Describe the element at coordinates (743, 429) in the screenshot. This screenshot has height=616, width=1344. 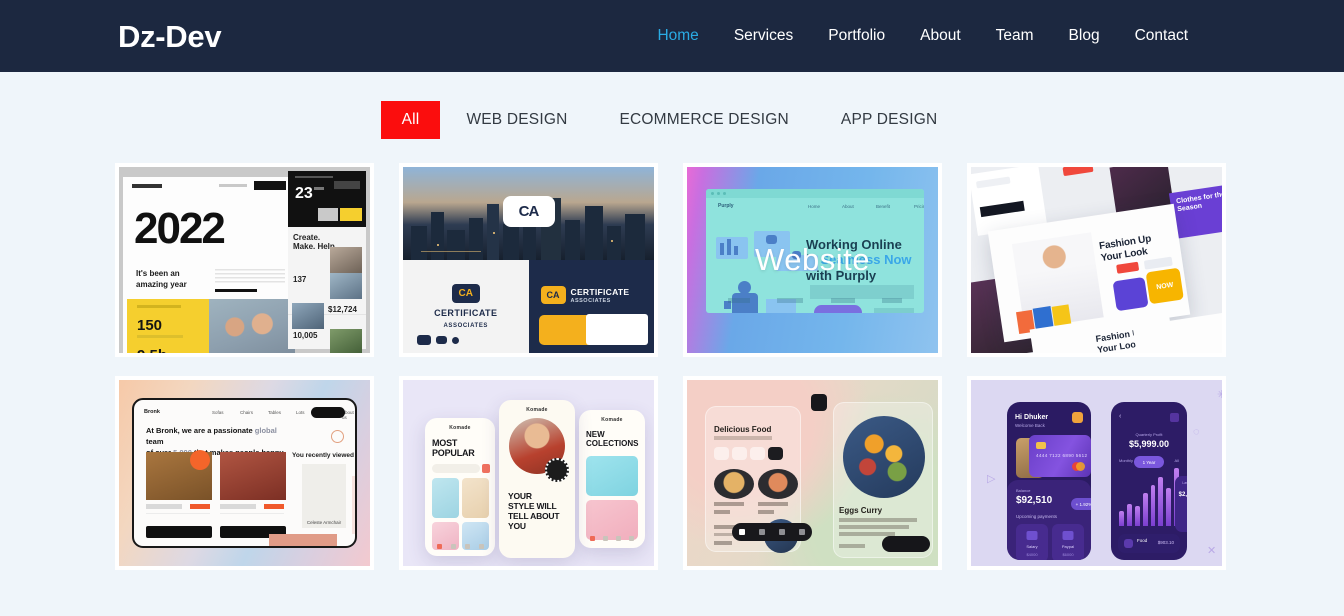
I see `mock-food-title: Delicious Food` at that location.